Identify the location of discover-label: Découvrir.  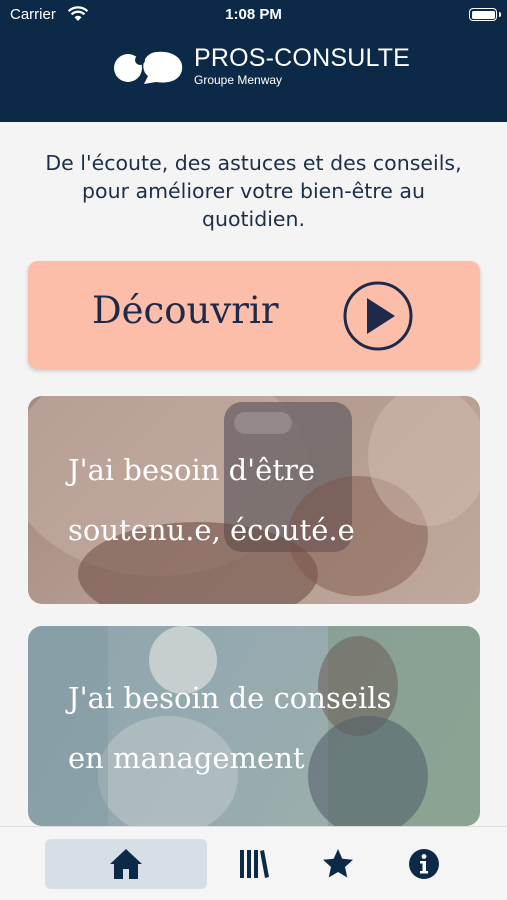
(185, 310).